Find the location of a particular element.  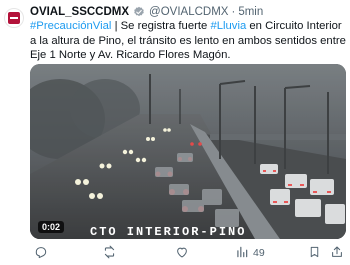

tweet-text-part-1: | Se registra fuerte is located at coordinates (161, 26).